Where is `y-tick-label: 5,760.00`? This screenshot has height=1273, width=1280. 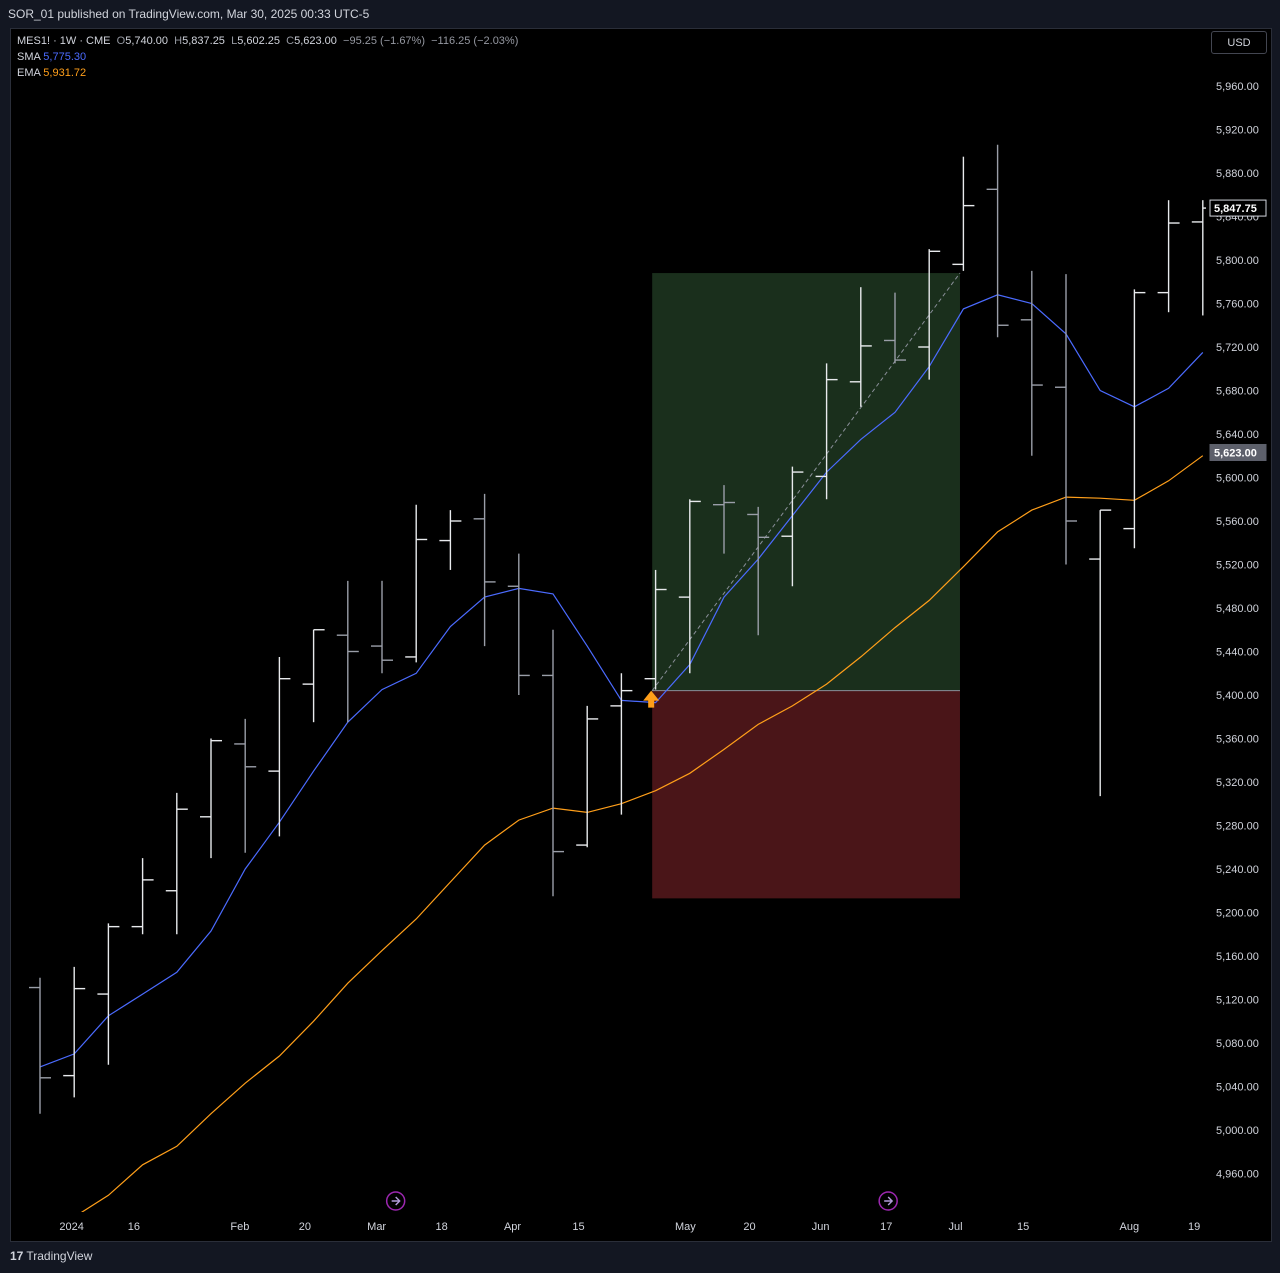
y-tick-label: 5,760.00 is located at coordinates (1237, 305).